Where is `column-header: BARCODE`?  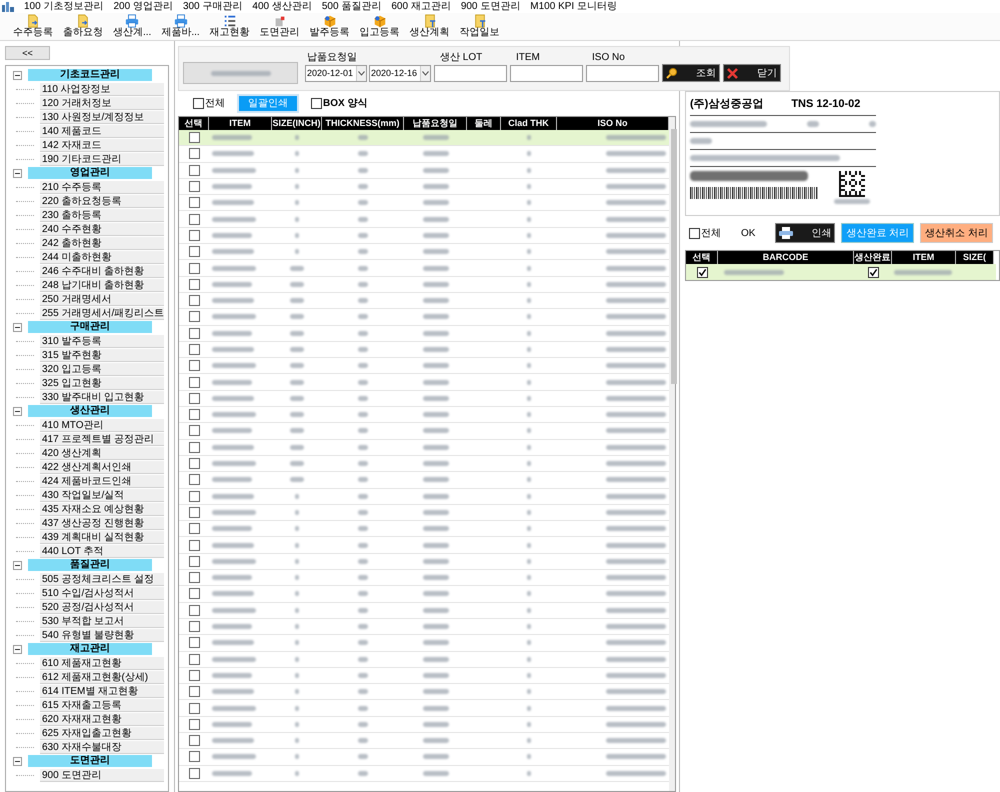
column-header: BARCODE is located at coordinates (786, 257).